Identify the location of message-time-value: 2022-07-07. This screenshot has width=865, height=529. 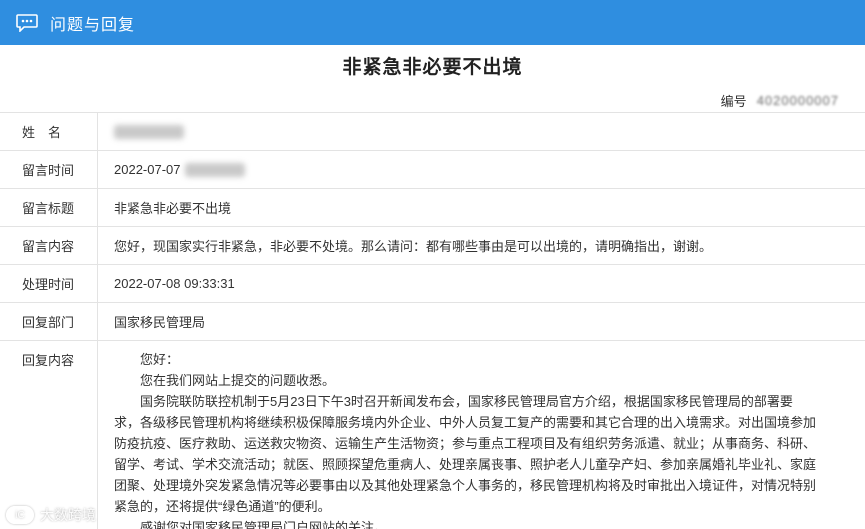
(481, 169).